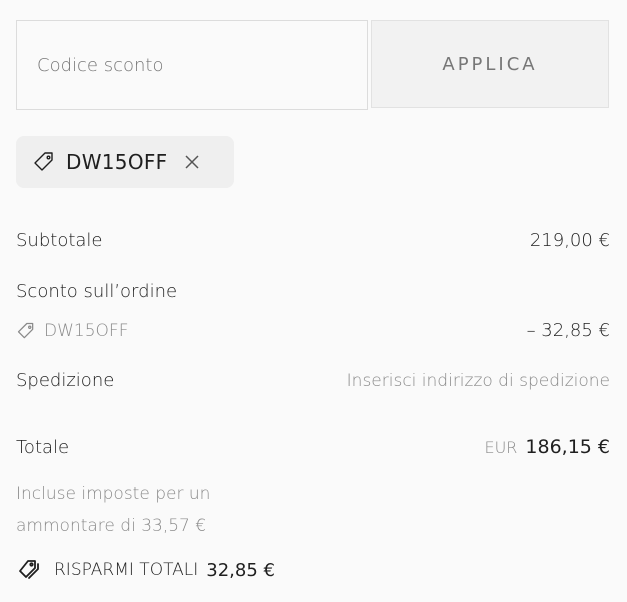 Image resolution: width=627 pixels, height=602 pixels. I want to click on savings-label: RISPARMI TOTALI, so click(126, 570).